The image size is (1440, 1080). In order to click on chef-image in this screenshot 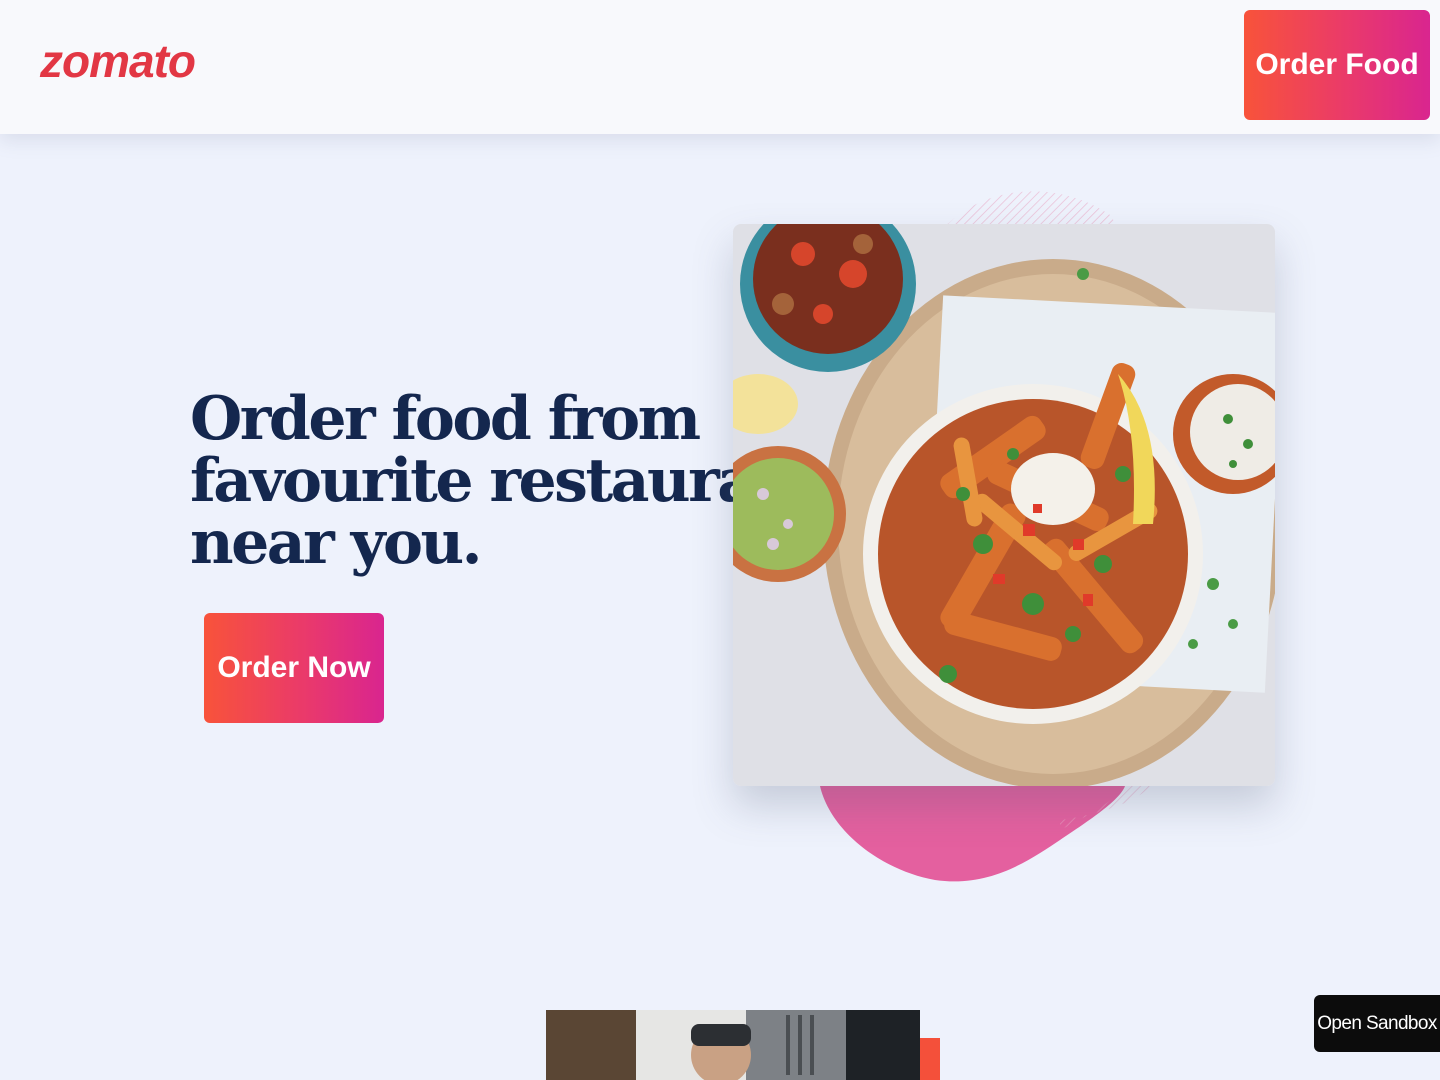, I will do `click(733, 1045)`.